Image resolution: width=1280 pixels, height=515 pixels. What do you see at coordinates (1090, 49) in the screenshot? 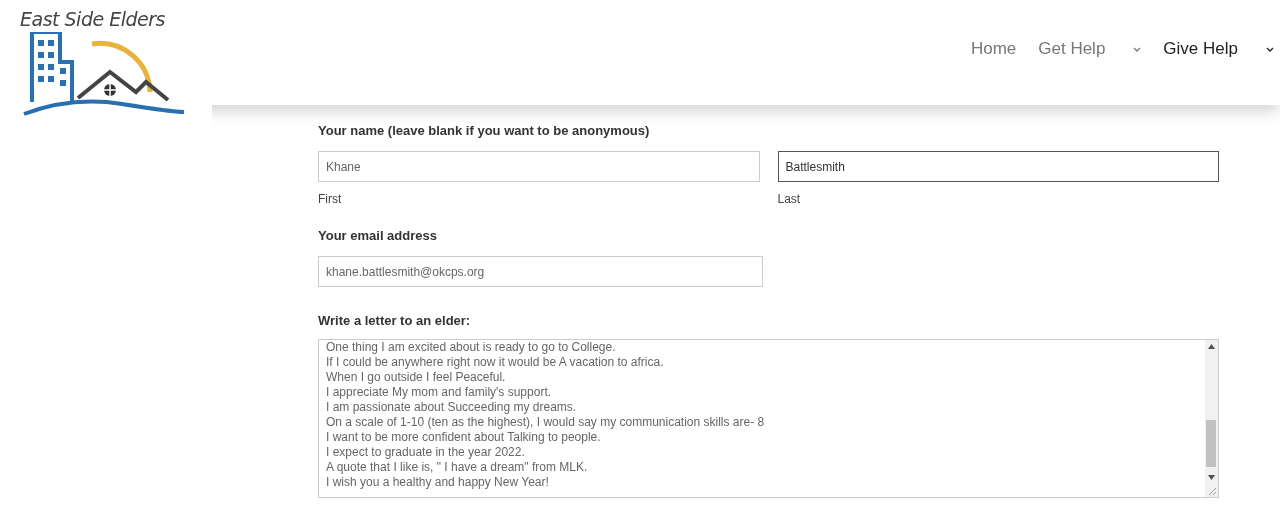
I see `nav-link: Get Help` at bounding box center [1090, 49].